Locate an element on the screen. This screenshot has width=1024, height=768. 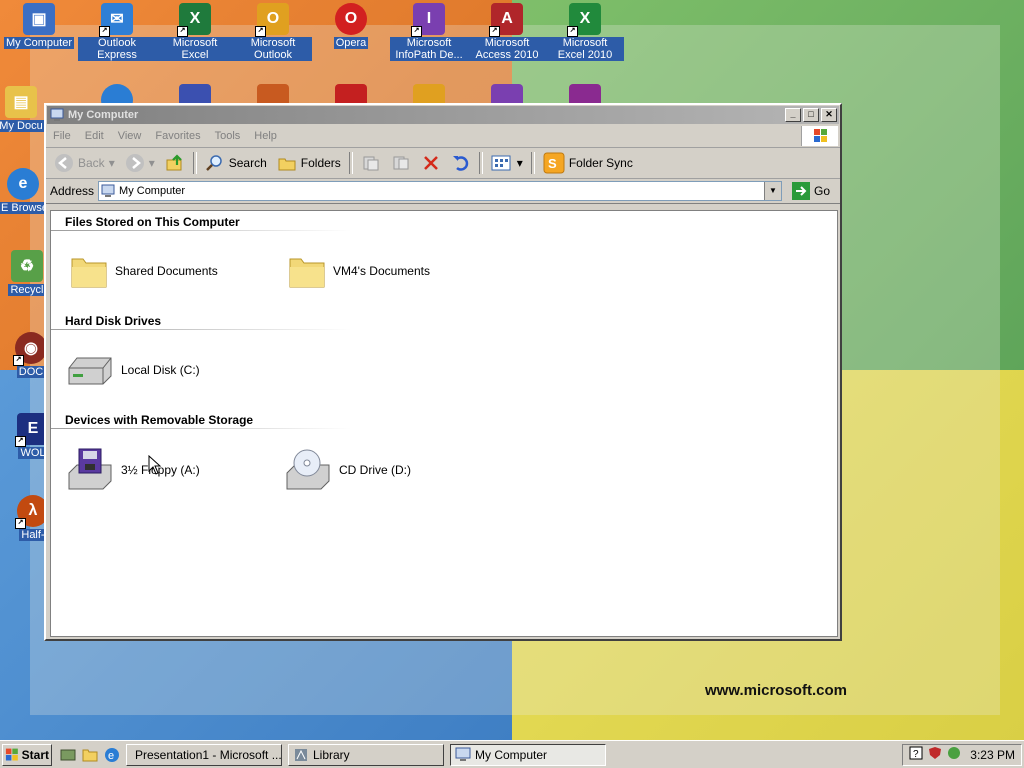
outlook-express-icon: ✉ ↗ is located at coordinates (116, 20).